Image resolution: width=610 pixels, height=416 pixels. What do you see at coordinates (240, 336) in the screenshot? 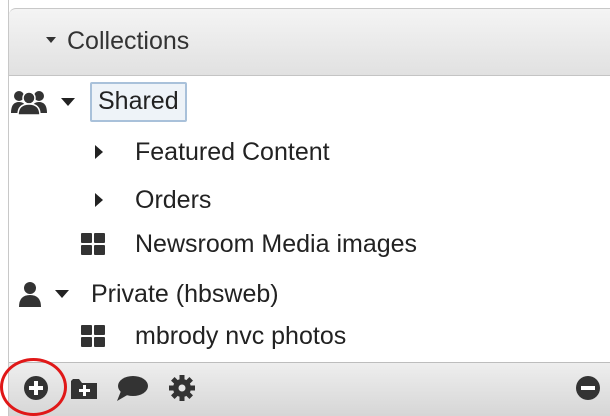
I see `collection-label: mbrody nvc photos` at bounding box center [240, 336].